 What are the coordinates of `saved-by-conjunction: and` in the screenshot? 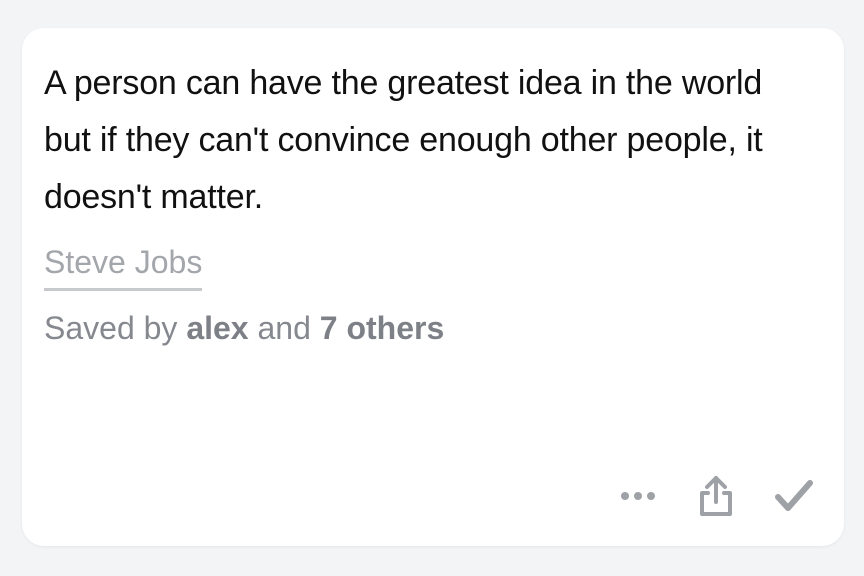 It's located at (284, 328).